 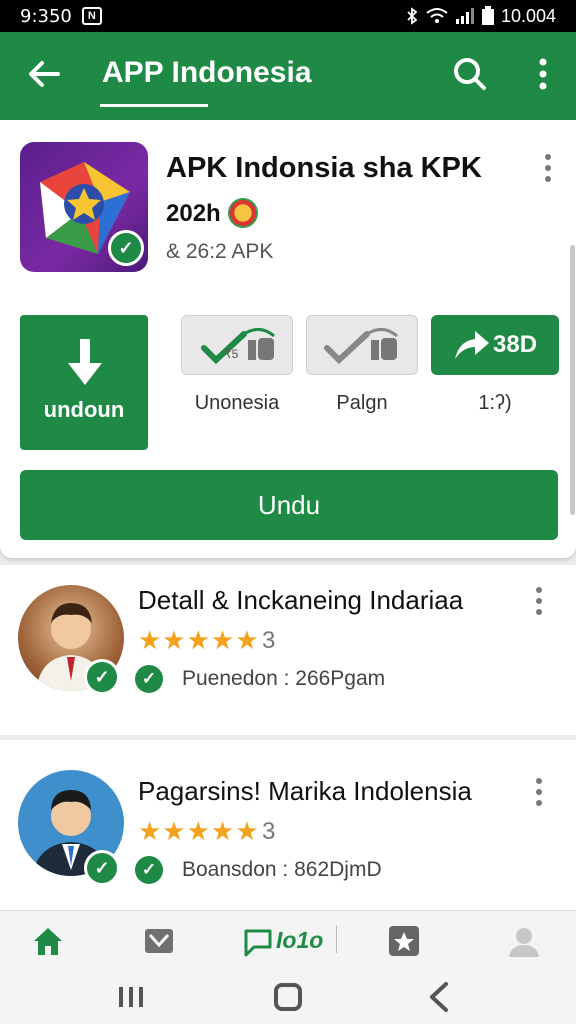 What do you see at coordinates (258, 941) in the screenshot?
I see `chat-icon` at bounding box center [258, 941].